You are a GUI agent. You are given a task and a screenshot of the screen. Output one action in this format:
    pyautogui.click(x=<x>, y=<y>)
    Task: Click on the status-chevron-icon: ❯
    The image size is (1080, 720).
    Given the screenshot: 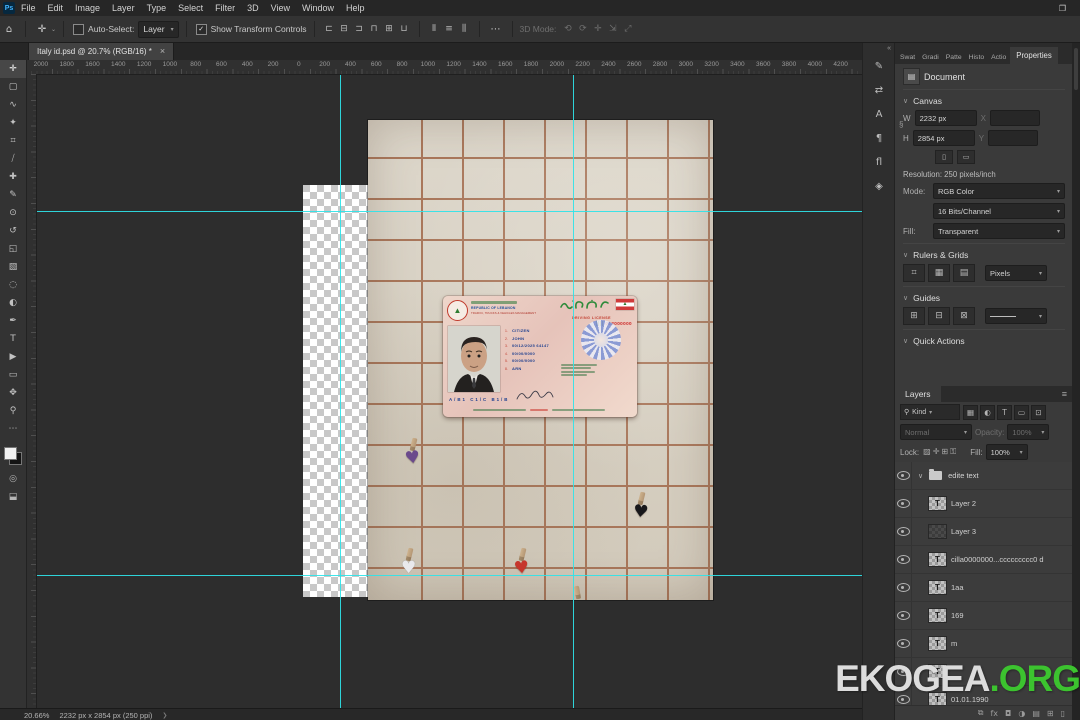 What is the action you would take?
    pyautogui.click(x=164, y=715)
    